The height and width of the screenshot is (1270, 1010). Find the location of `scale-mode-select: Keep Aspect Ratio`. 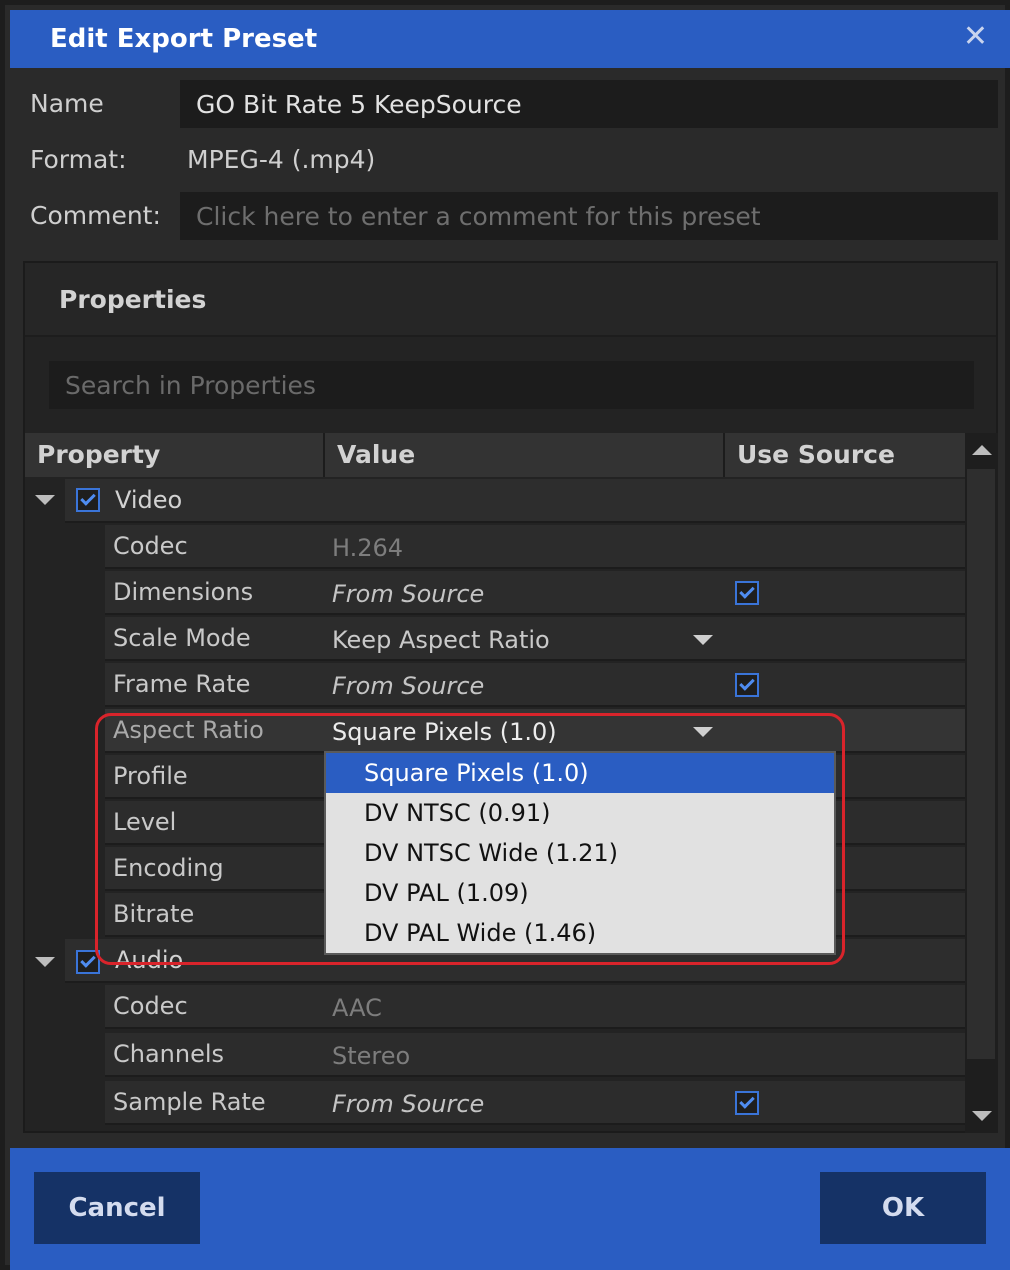

scale-mode-select: Keep Aspect Ratio is located at coordinates (441, 640).